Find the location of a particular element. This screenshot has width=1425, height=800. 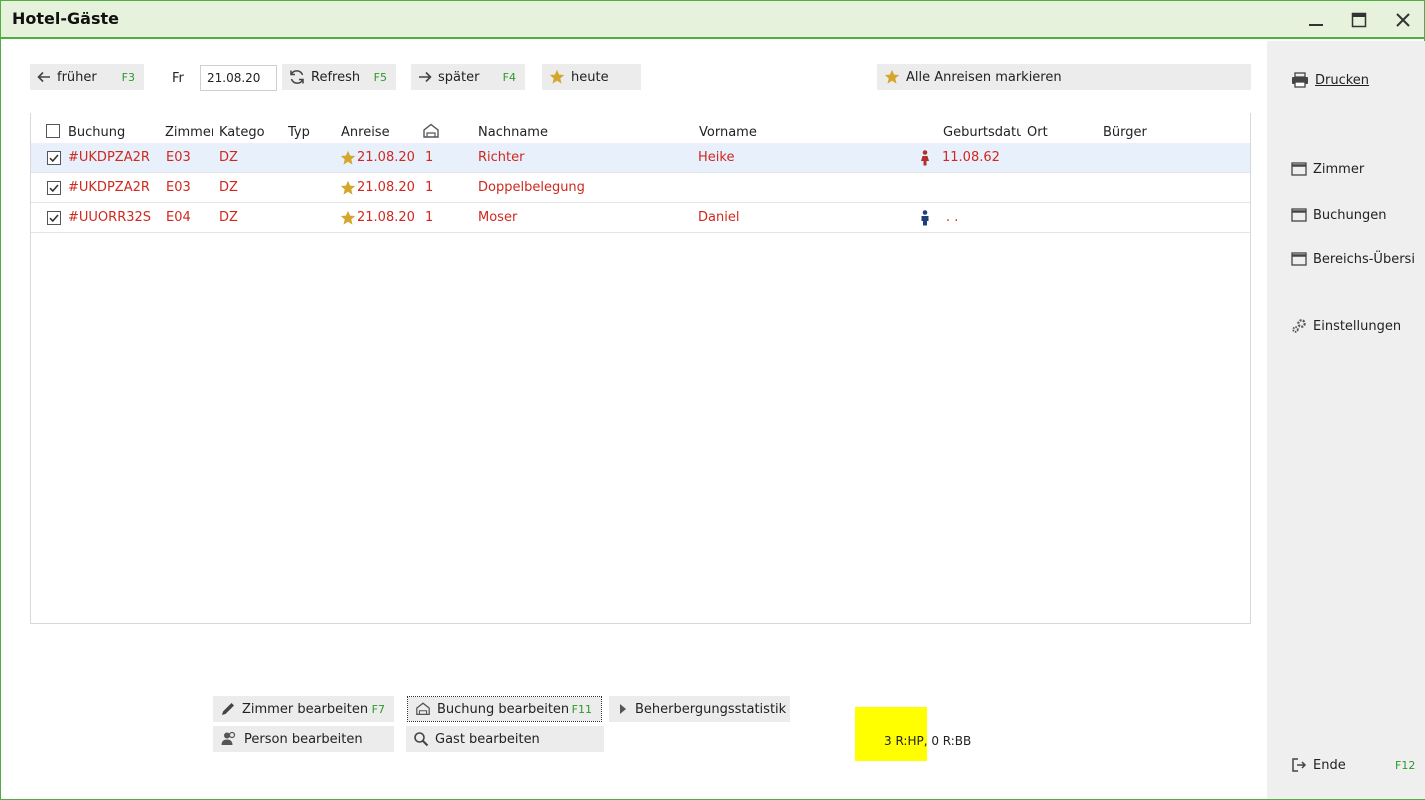

arrow-right-icon is located at coordinates (425, 77).